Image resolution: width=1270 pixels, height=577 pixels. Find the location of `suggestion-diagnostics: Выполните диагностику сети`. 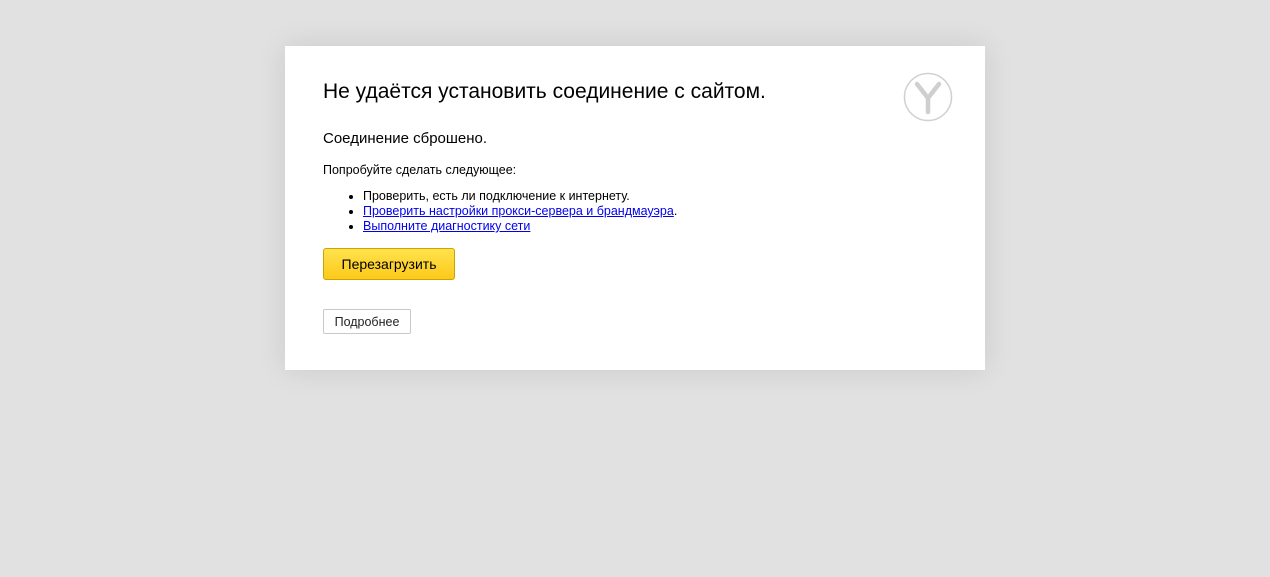

suggestion-diagnostics: Выполните диагностику сети is located at coordinates (520, 226).